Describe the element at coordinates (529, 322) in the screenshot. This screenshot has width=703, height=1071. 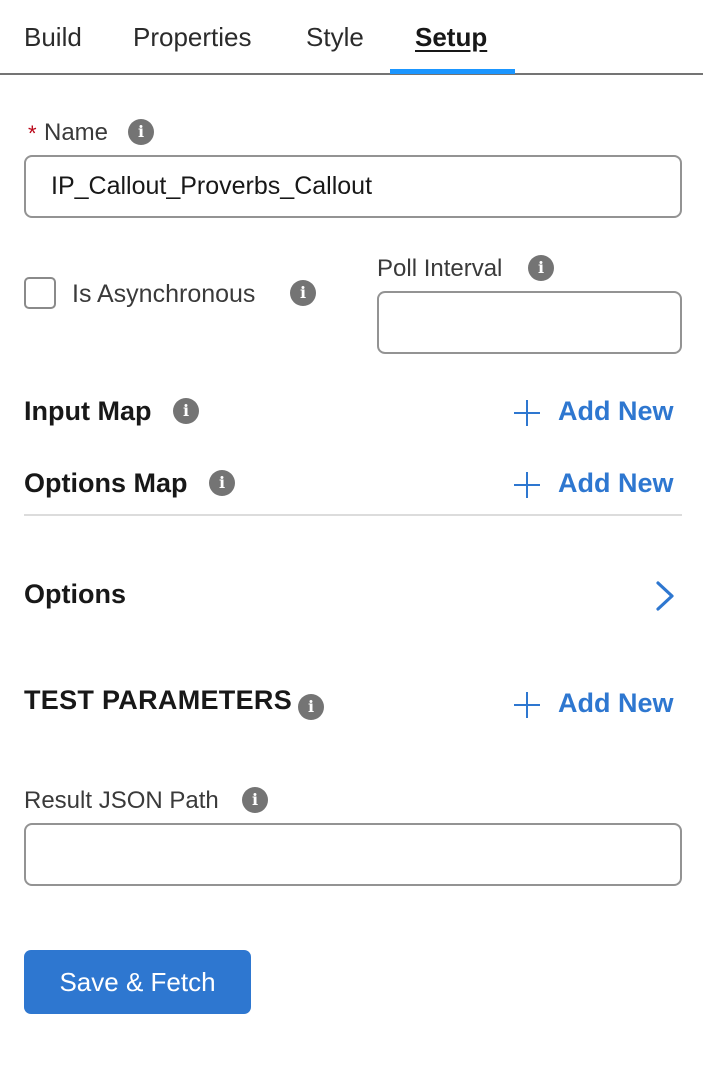
I see `poll-interval-input` at that location.